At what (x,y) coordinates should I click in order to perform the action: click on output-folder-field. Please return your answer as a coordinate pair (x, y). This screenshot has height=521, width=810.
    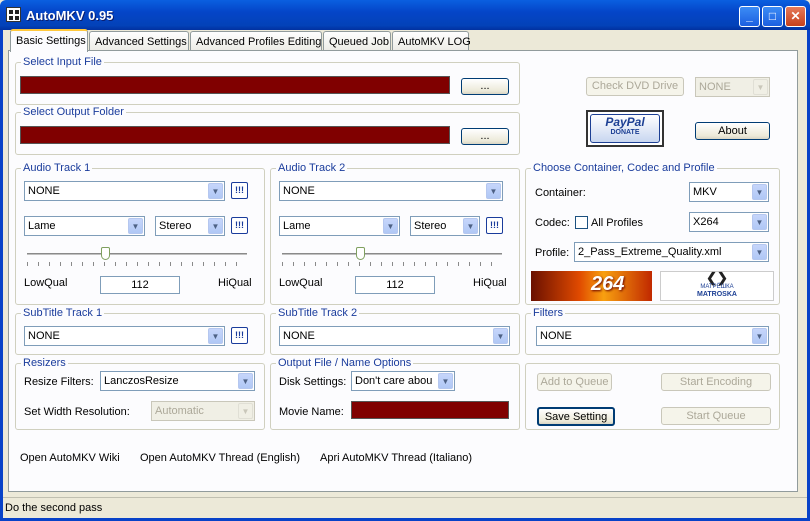
    Looking at the image, I should click on (235, 135).